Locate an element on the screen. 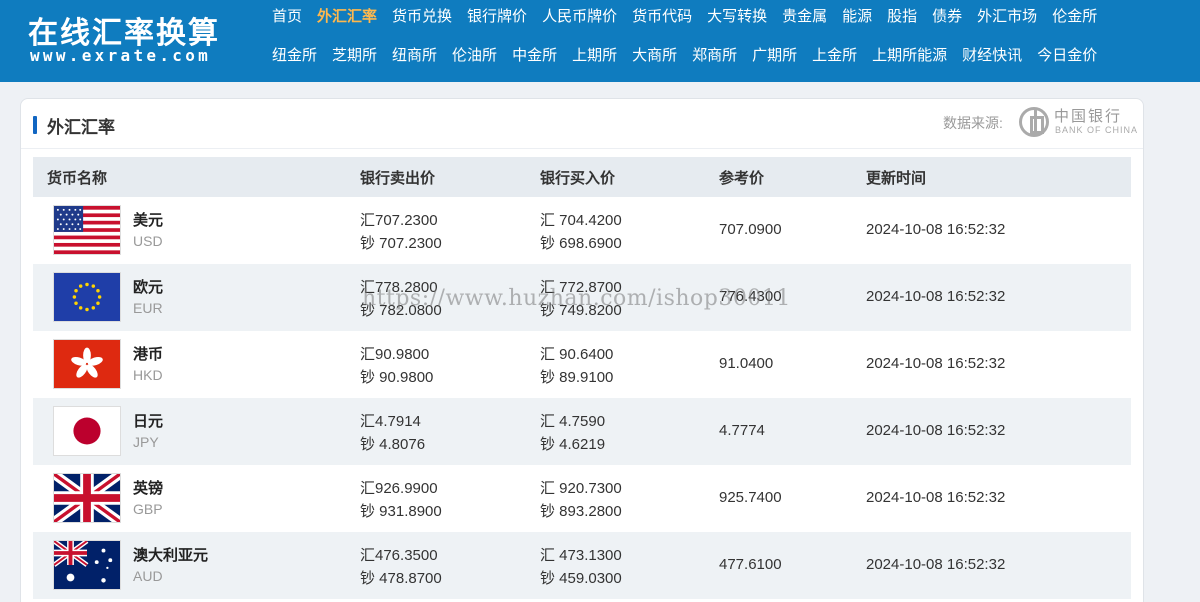  bank-of-china-logo: 中国银行 BANK OF CHINA is located at coordinates (1078, 124).